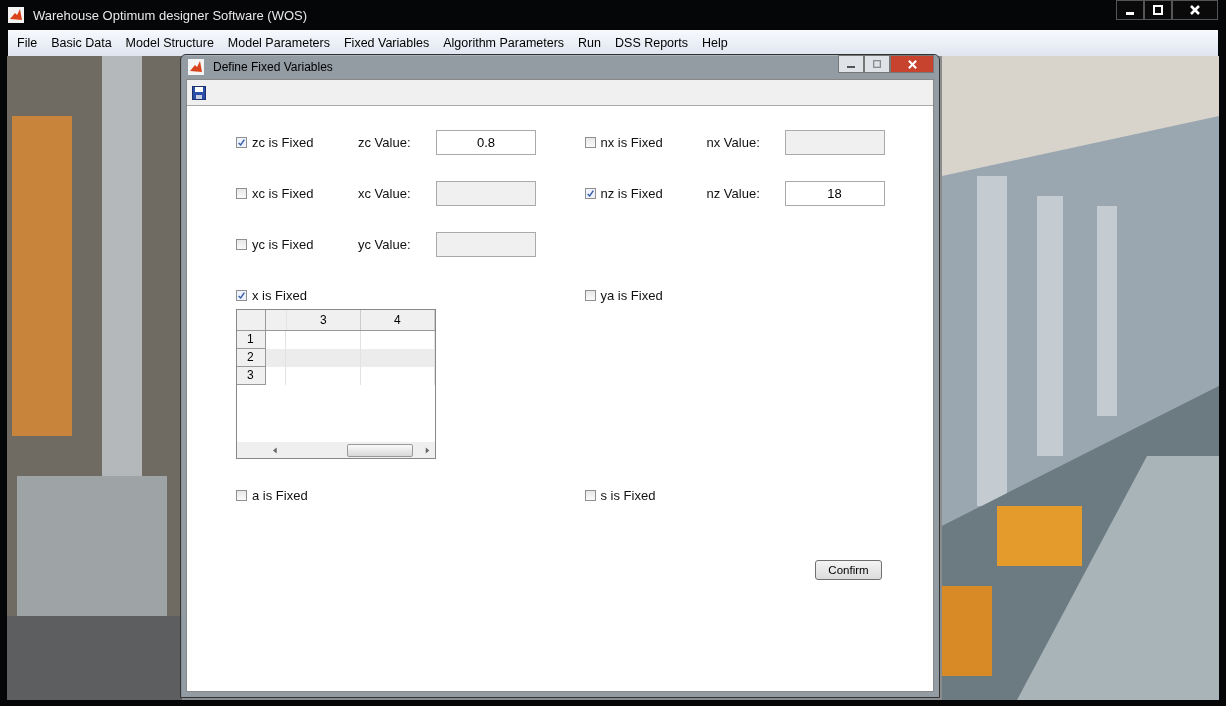 This screenshot has height=706, width=1226. What do you see at coordinates (386, 43) in the screenshot?
I see `menu-item: Fixed Variables` at bounding box center [386, 43].